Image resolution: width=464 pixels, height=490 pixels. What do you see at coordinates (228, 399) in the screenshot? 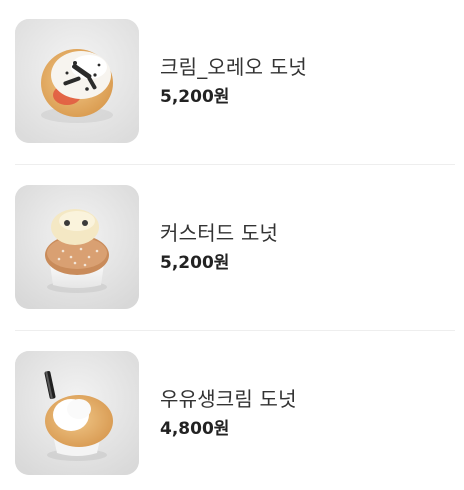
I see `menu-item-name: 우유생크림 도넛` at bounding box center [228, 399].